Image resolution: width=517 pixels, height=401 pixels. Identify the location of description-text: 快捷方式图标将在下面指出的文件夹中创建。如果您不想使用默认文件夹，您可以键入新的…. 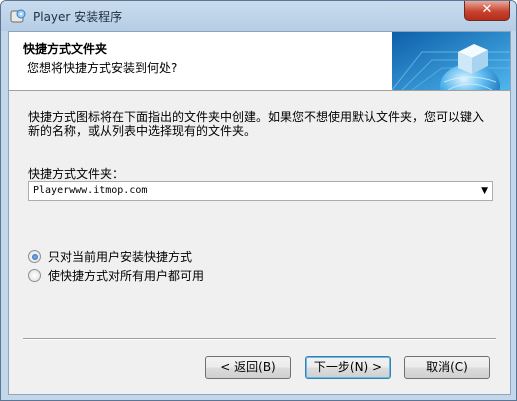
(256, 124).